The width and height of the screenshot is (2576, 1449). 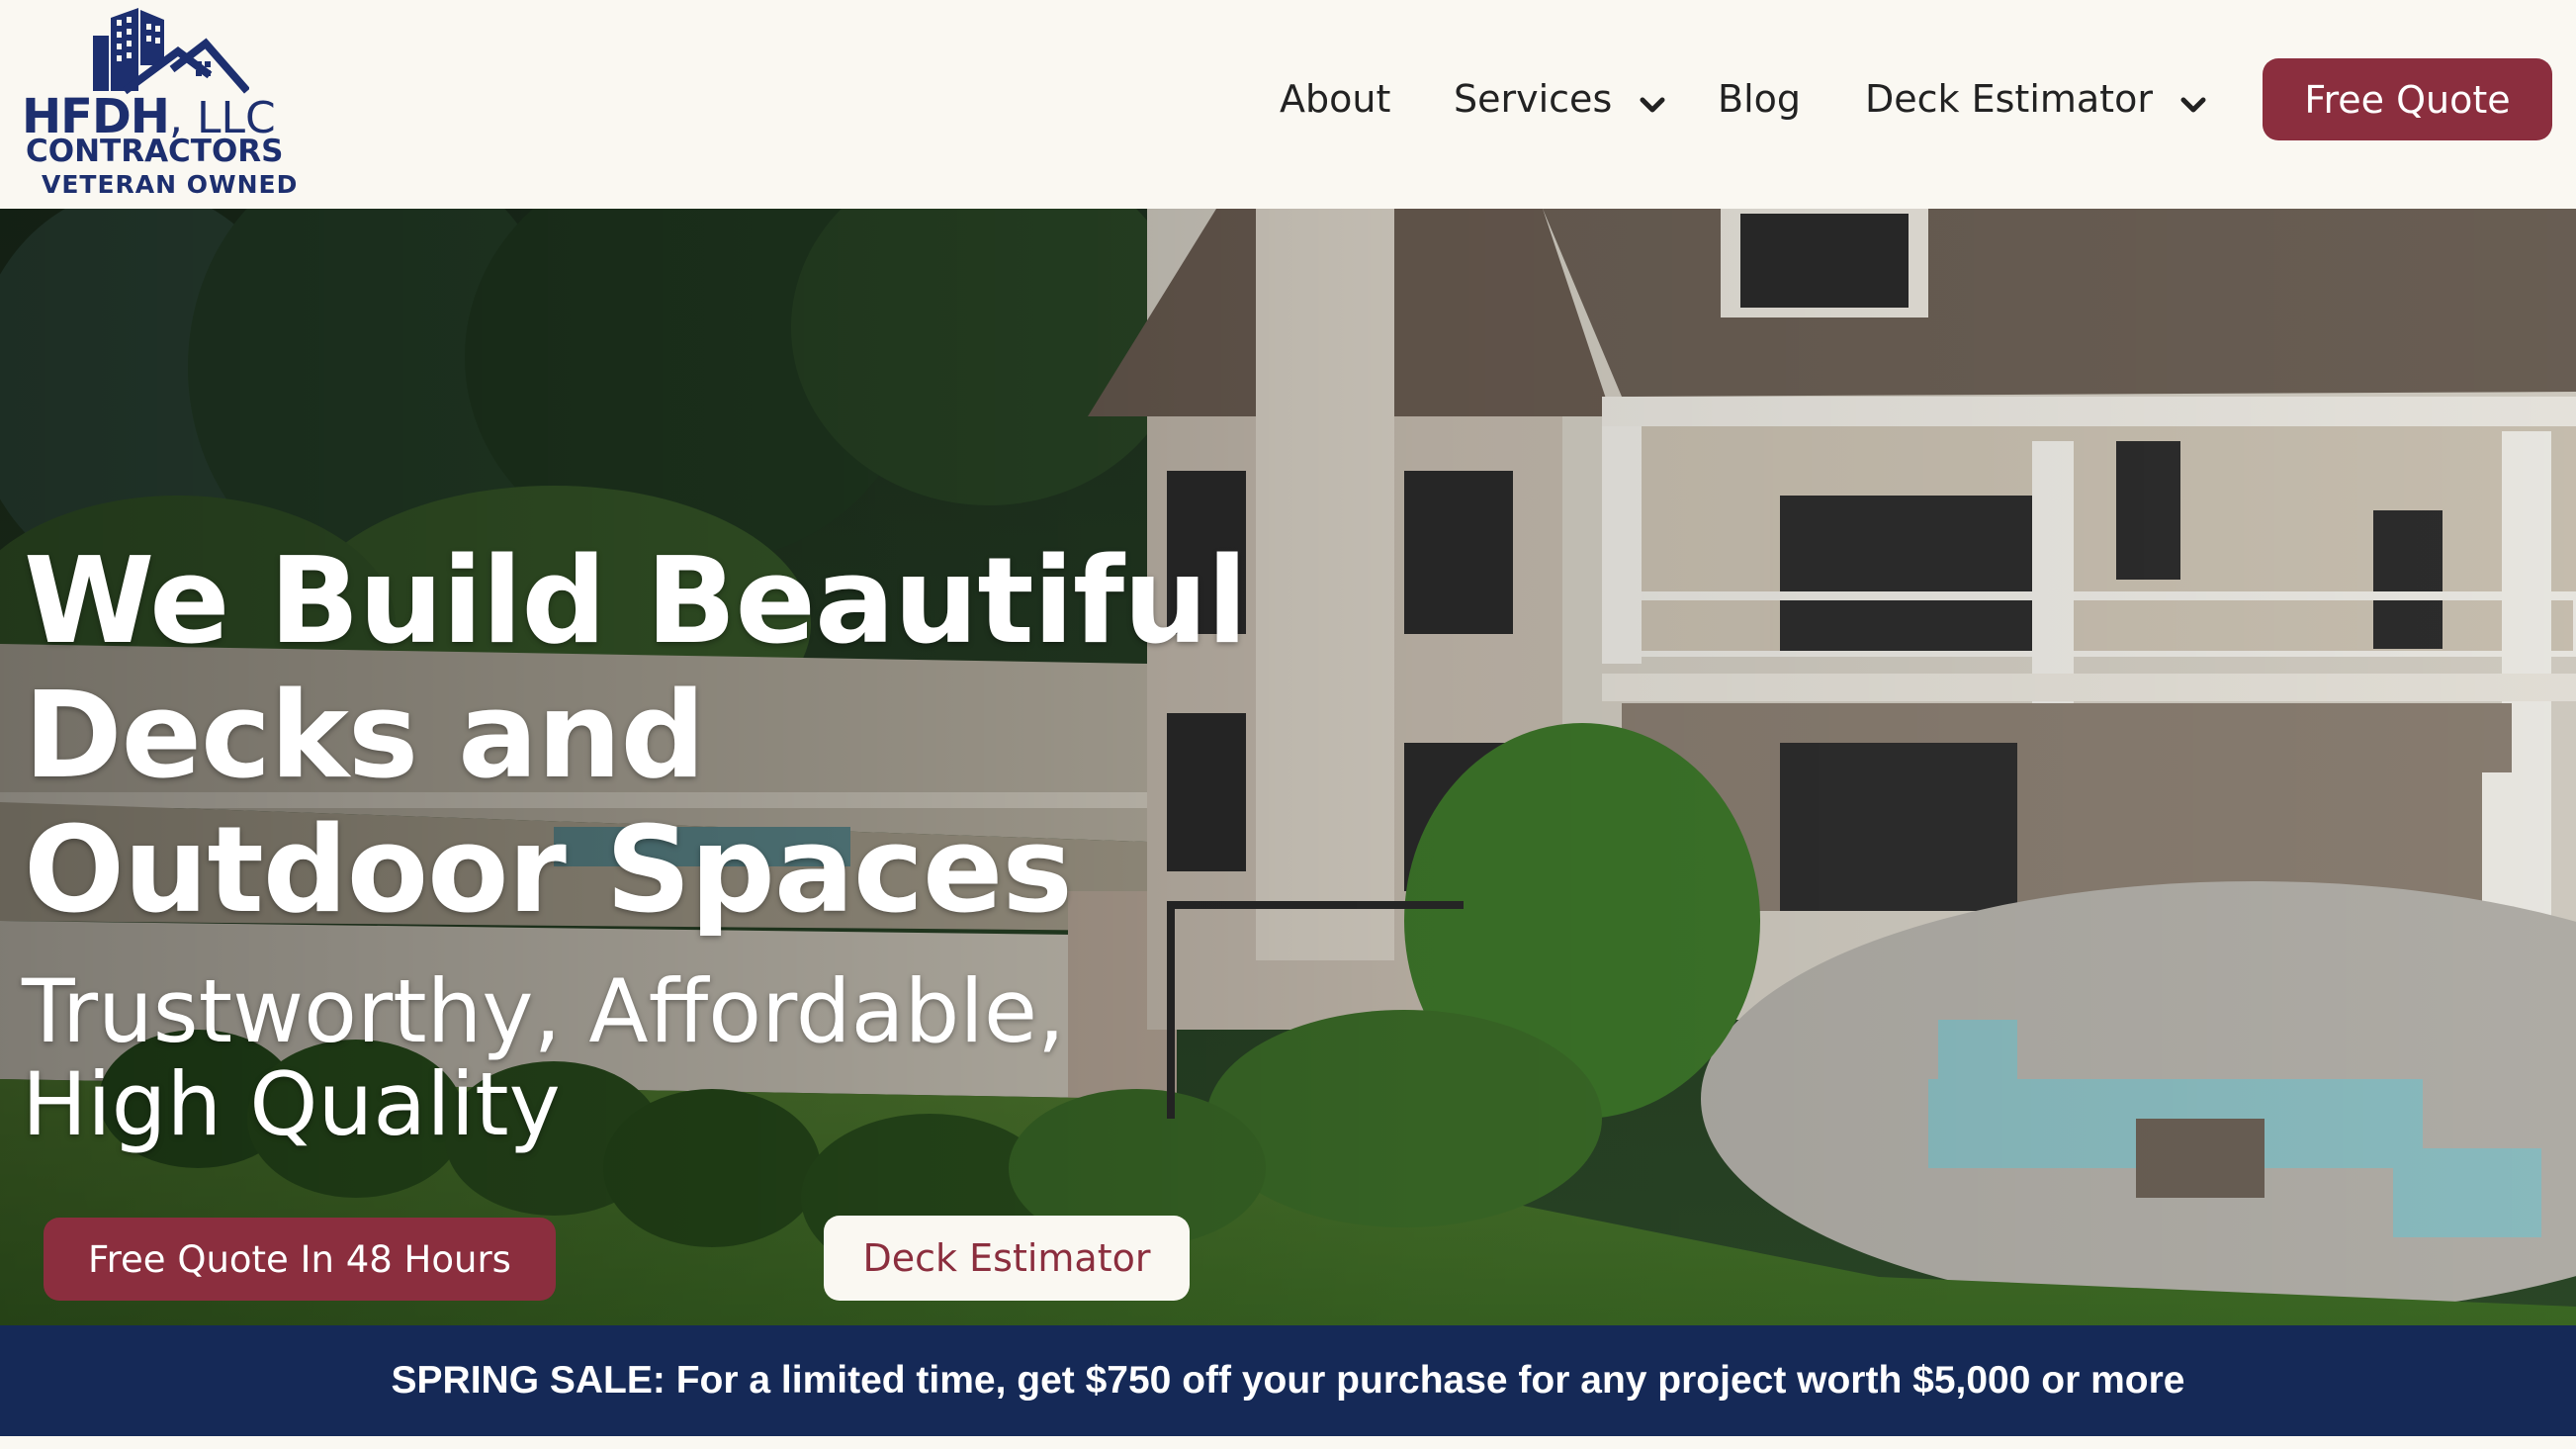 I want to click on nav-item-about: About, so click(x=1335, y=99).